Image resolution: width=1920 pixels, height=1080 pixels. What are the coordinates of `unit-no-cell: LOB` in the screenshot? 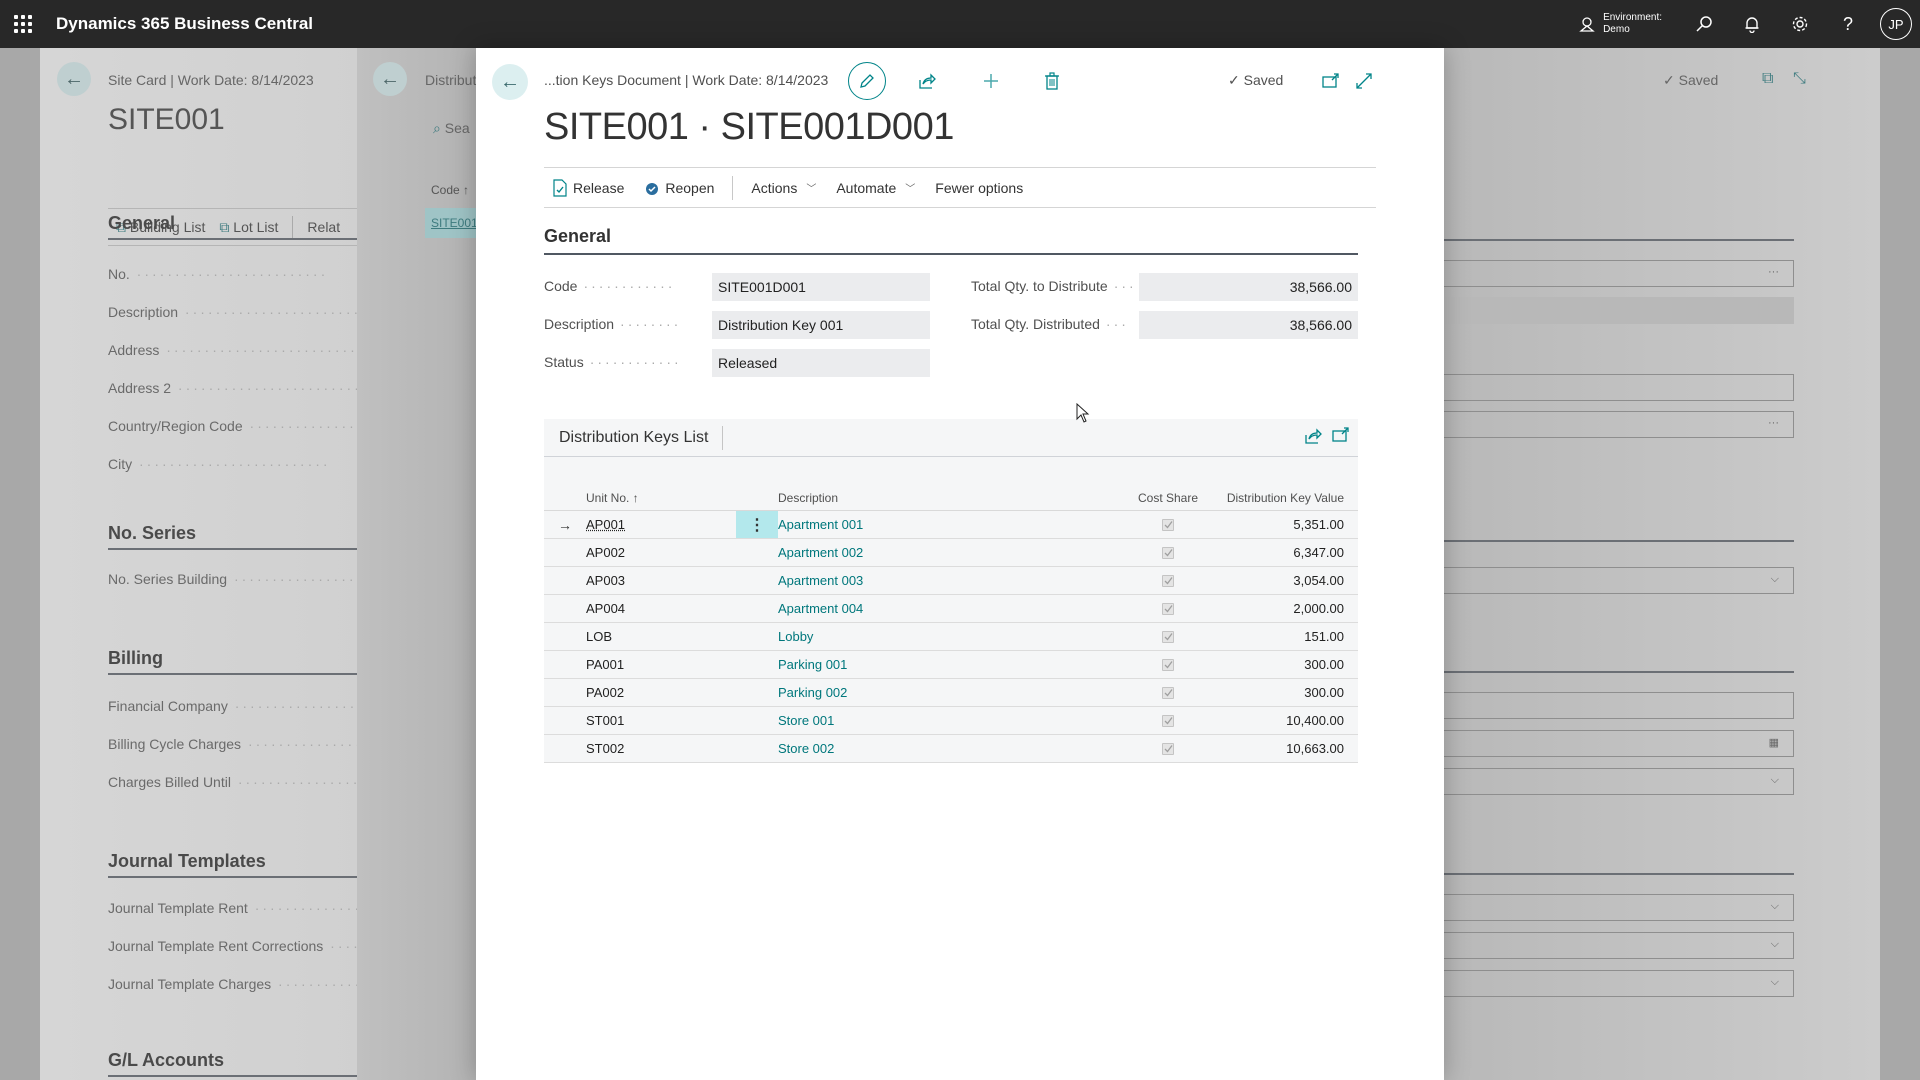 It's located at (661, 636).